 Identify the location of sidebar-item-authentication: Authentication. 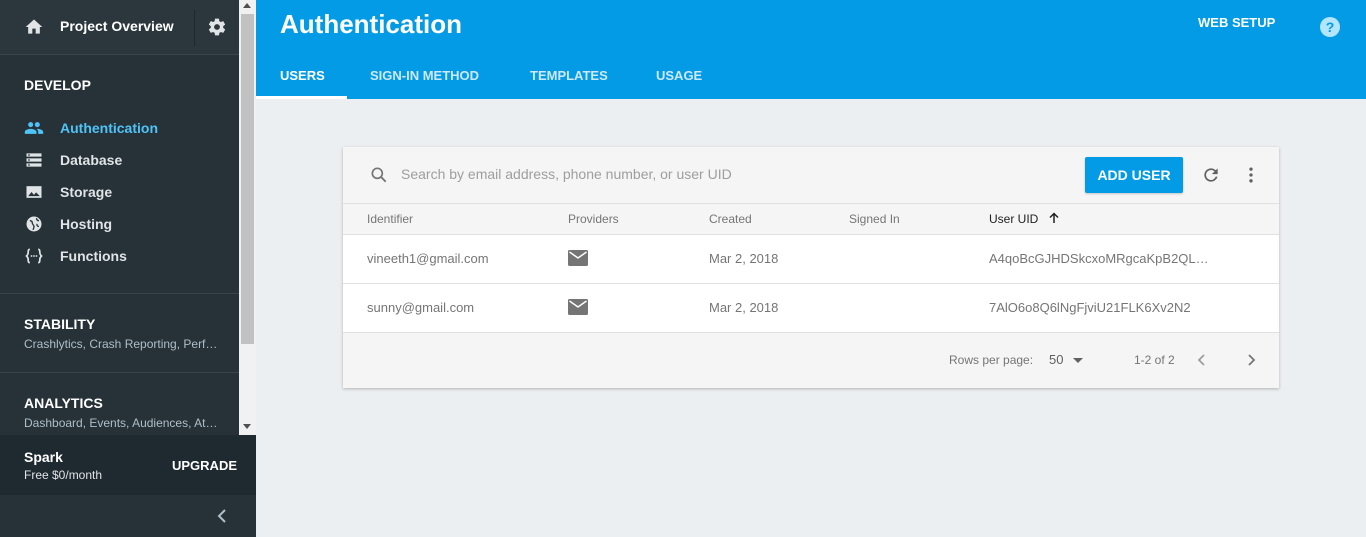
(91, 128).